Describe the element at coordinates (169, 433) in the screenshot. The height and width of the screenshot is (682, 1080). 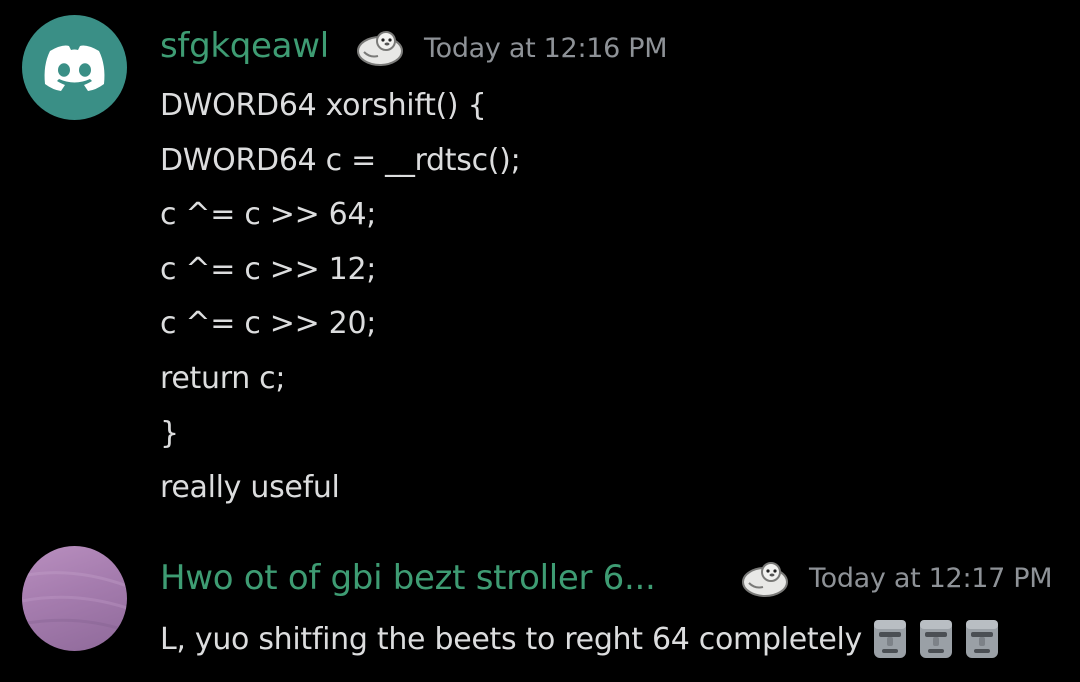
I see `message-line: }` at that location.